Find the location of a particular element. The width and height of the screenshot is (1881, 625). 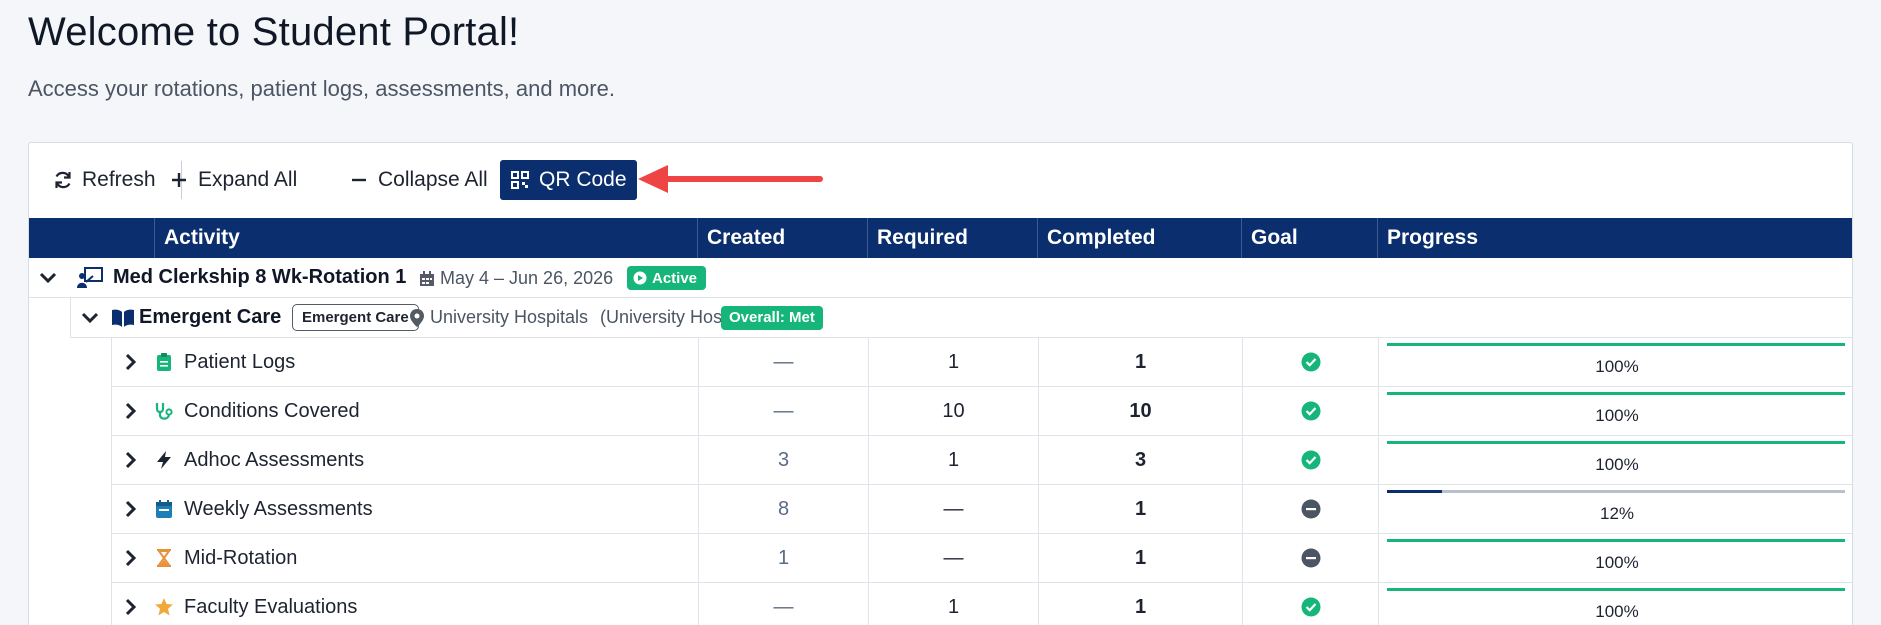

activity-name: Faculty Evaluations is located at coordinates (255, 604).